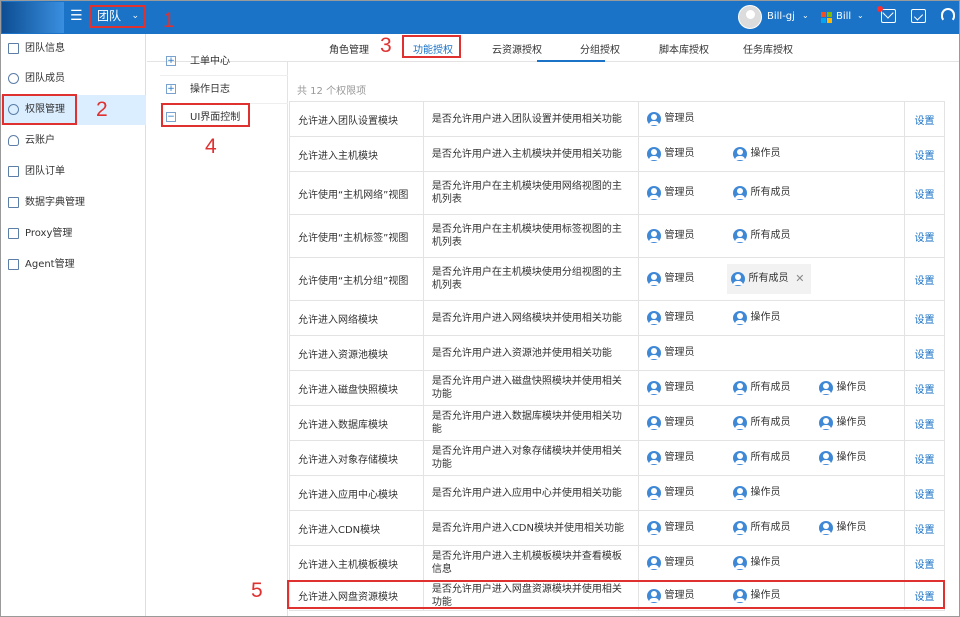 Image resolution: width=960 pixels, height=617 pixels. What do you see at coordinates (616, 594) in the screenshot?
I see `row-highlight-box` at bounding box center [616, 594].